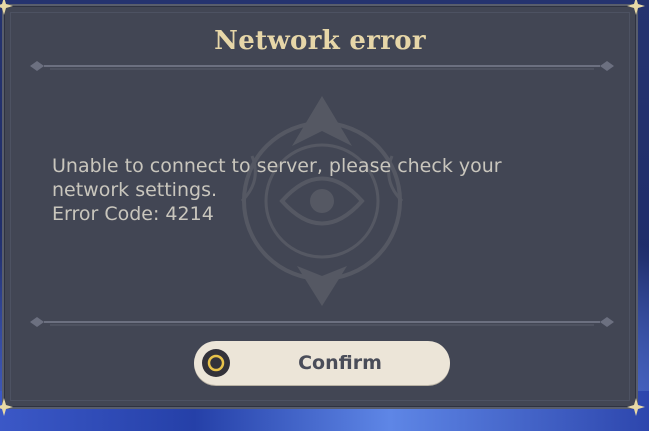 Image resolution: width=649 pixels, height=431 pixels. I want to click on title-divider, so click(322, 66).